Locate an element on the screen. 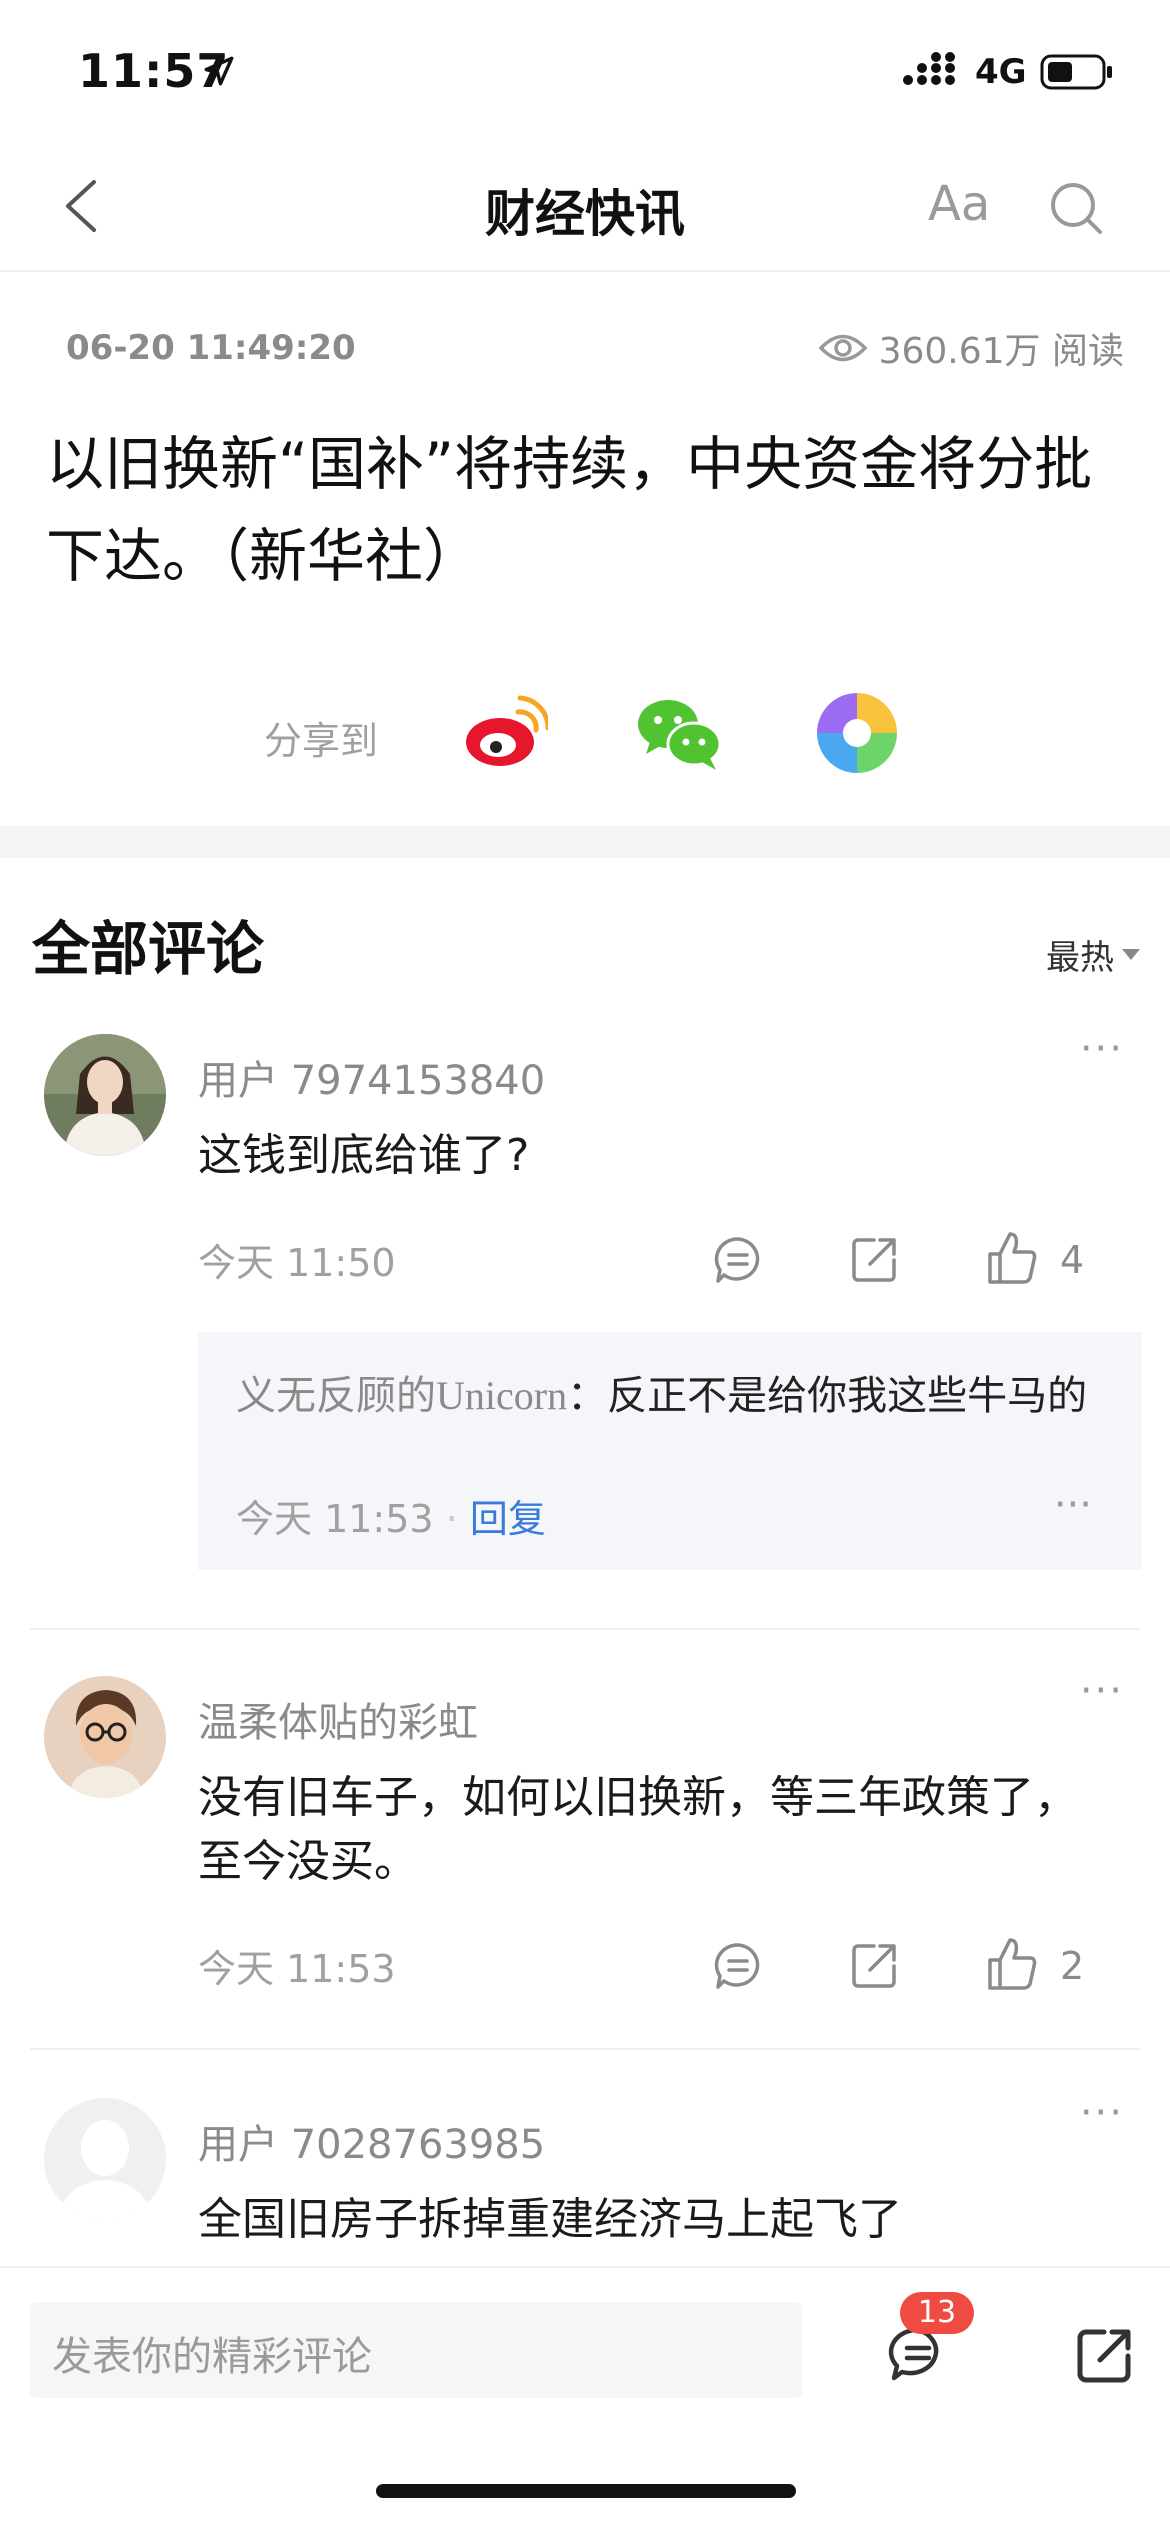  eye-icon is located at coordinates (842, 348).